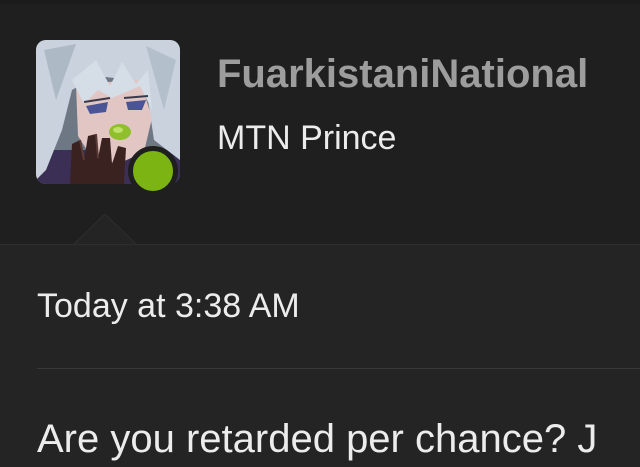 This screenshot has width=640, height=467. What do you see at coordinates (168, 306) in the screenshot?
I see `post-timestamp: Today at 3:38 AM` at bounding box center [168, 306].